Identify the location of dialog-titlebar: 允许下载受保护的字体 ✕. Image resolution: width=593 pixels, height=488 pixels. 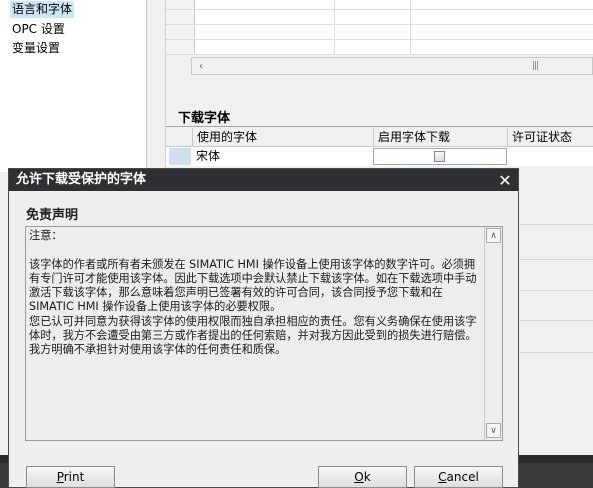
(263, 180).